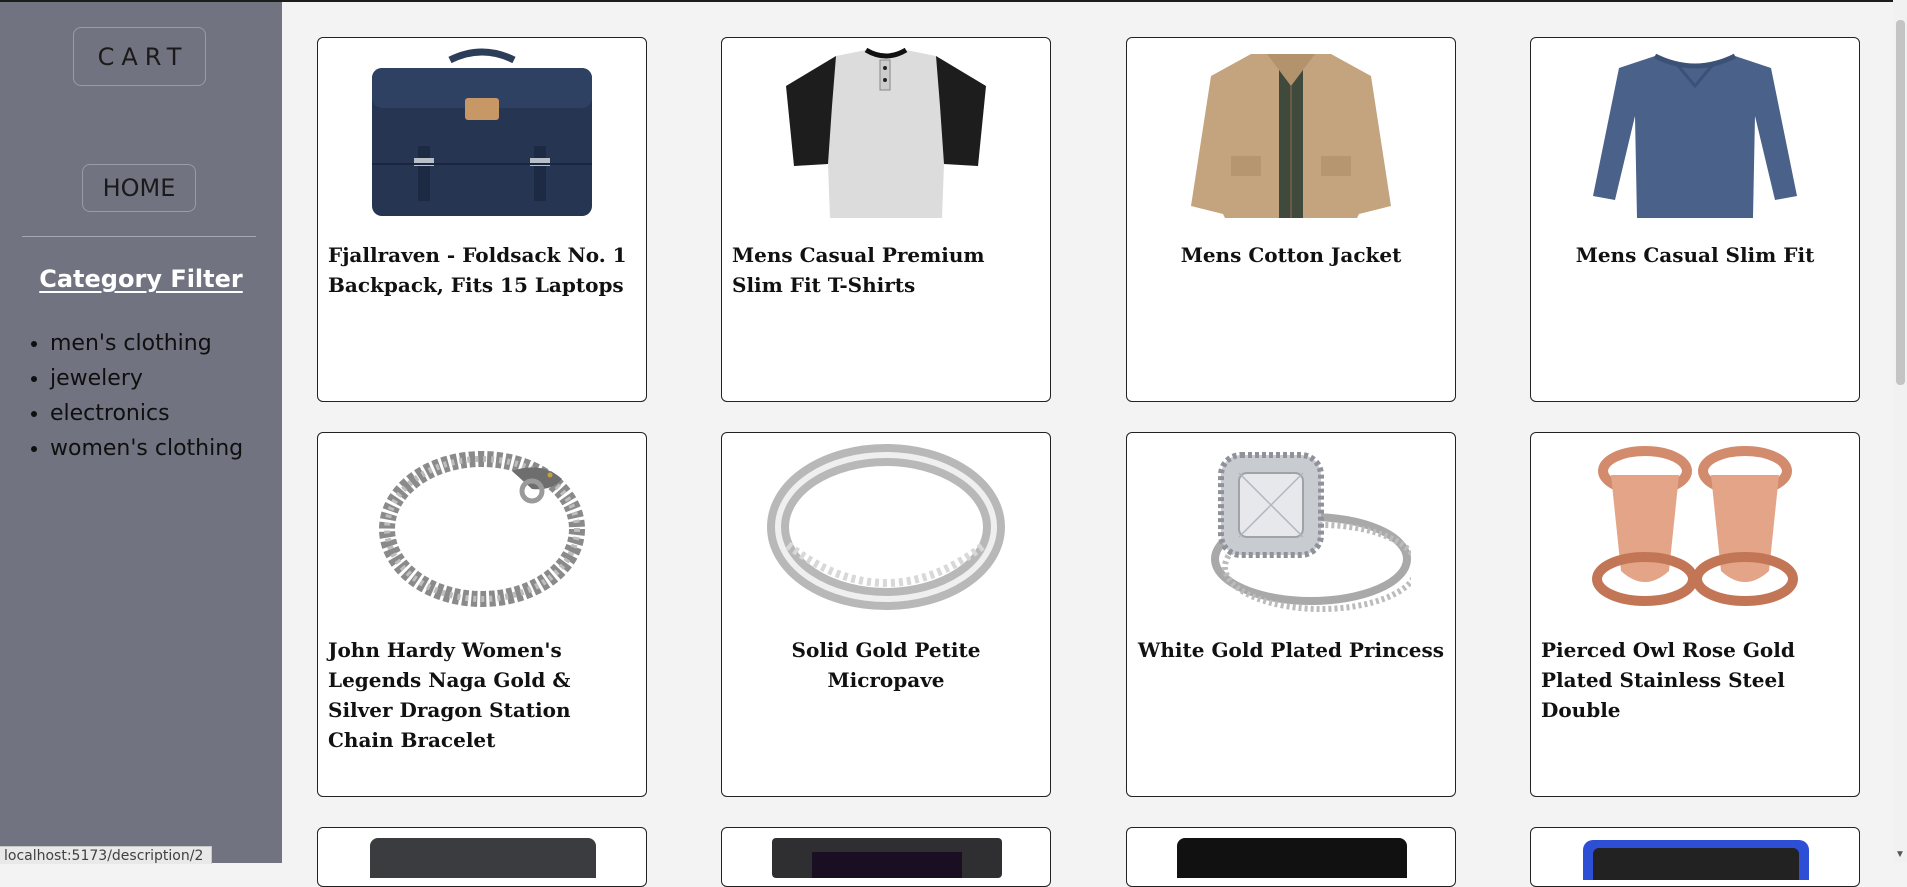  What do you see at coordinates (886, 132) in the screenshot?
I see `tshirt-image` at bounding box center [886, 132].